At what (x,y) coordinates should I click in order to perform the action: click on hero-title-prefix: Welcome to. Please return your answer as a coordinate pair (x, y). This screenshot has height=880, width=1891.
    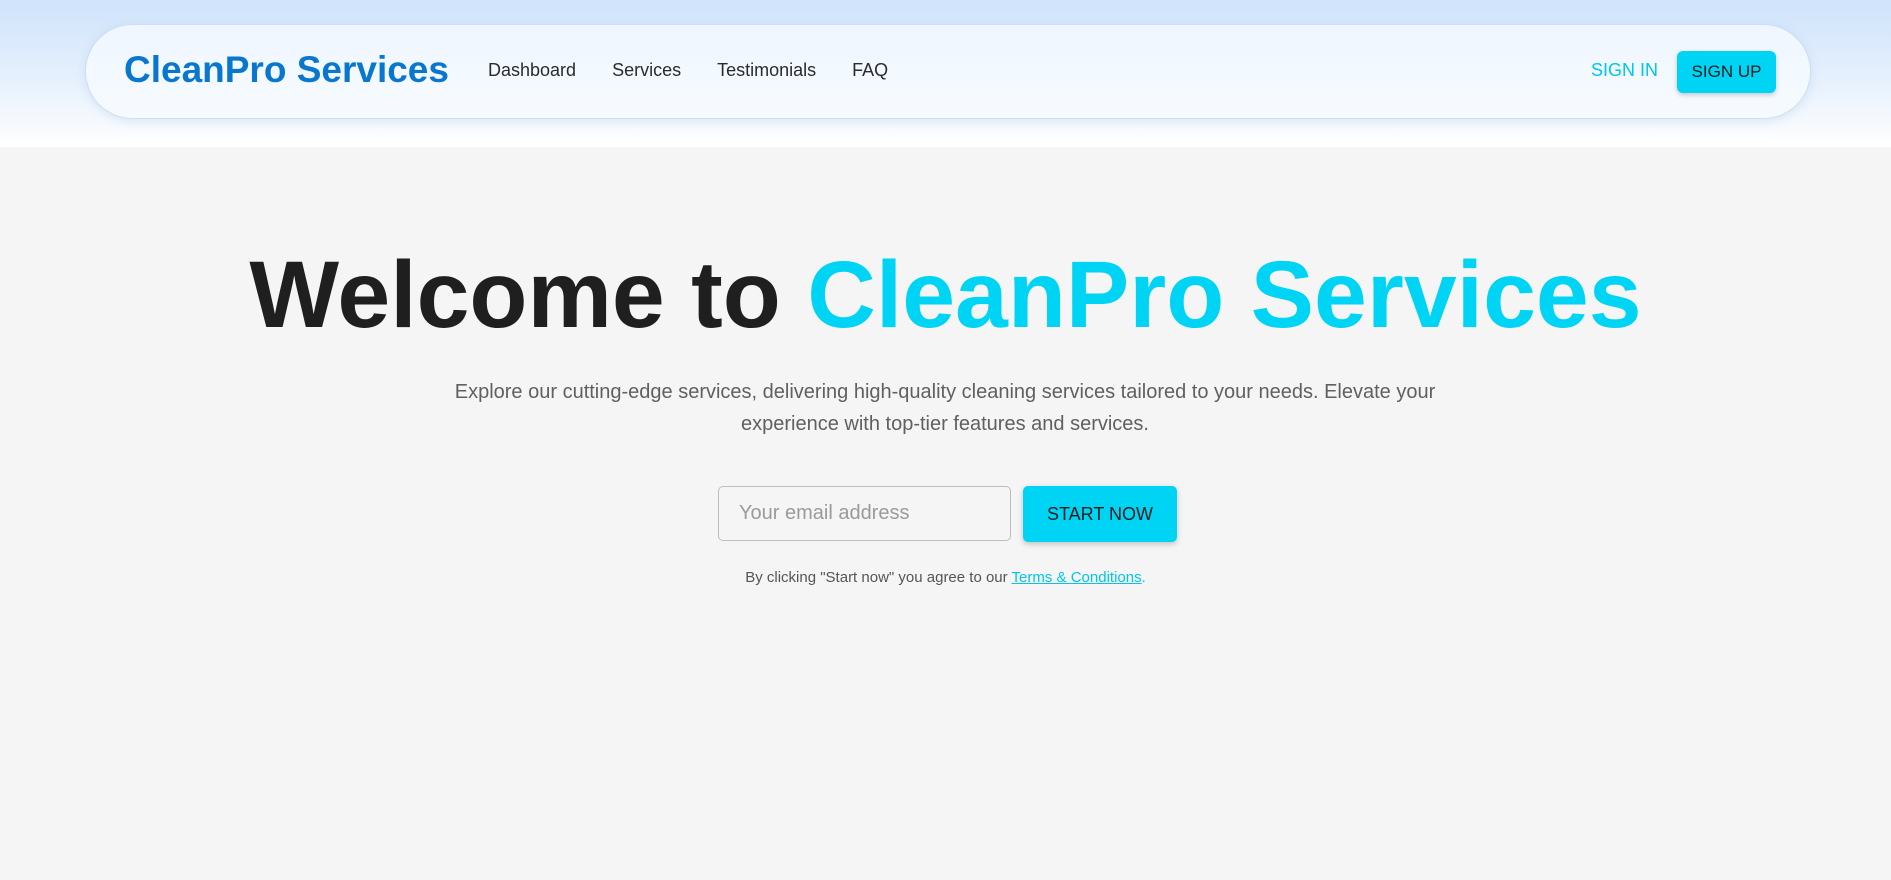
    Looking at the image, I should click on (528, 295).